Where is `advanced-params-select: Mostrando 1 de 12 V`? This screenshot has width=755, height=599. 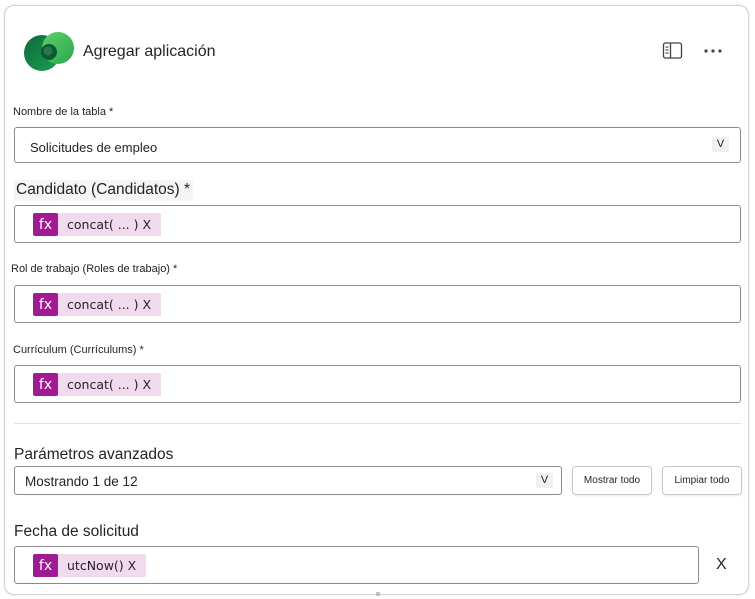 advanced-params-select: Mostrando 1 de 12 V is located at coordinates (288, 480).